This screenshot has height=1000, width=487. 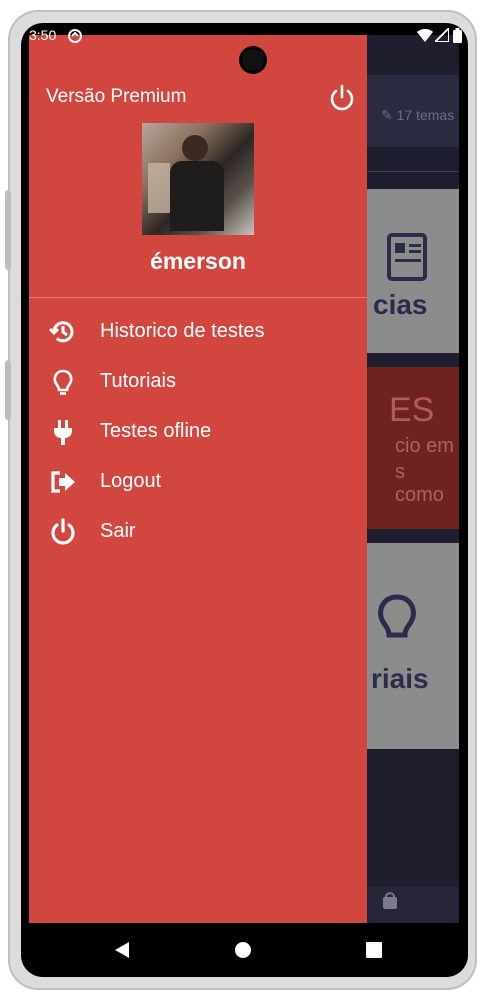 I want to click on status-bar: 3:50, so click(x=244, y=36).